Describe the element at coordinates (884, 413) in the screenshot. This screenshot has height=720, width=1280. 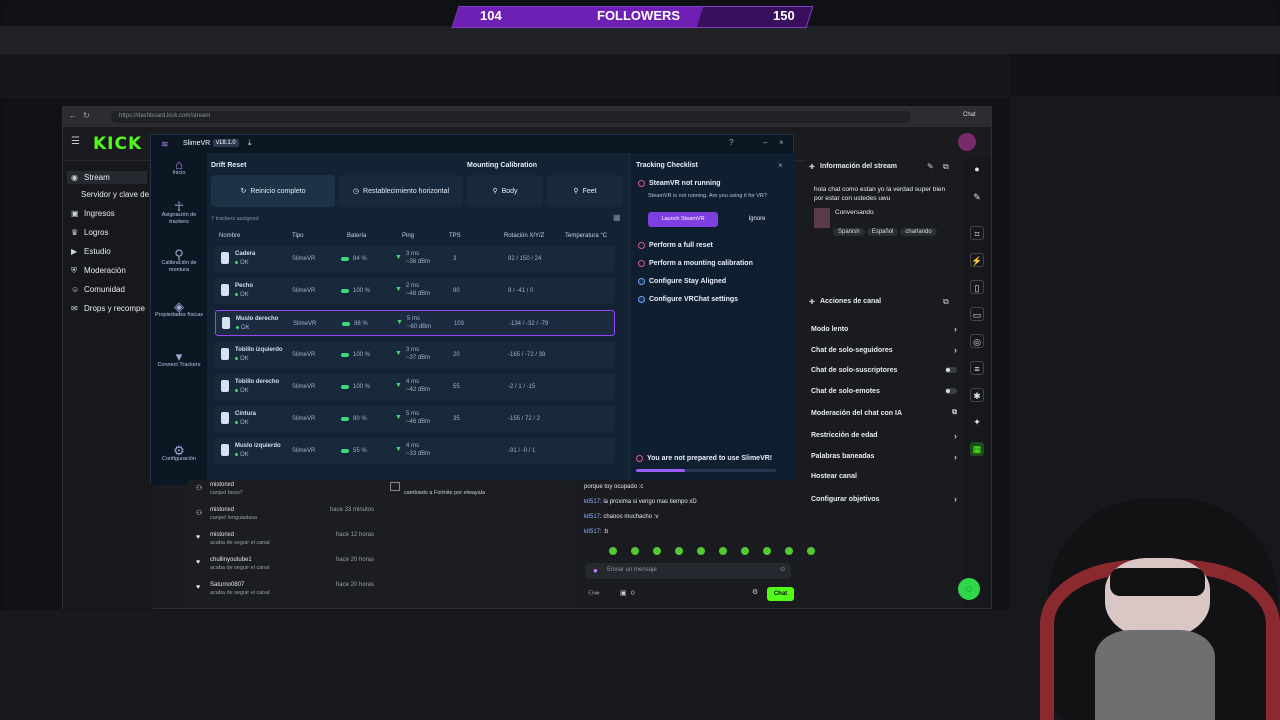
I see `channel-action-item: Moderación del chat con IA ⧉` at that location.